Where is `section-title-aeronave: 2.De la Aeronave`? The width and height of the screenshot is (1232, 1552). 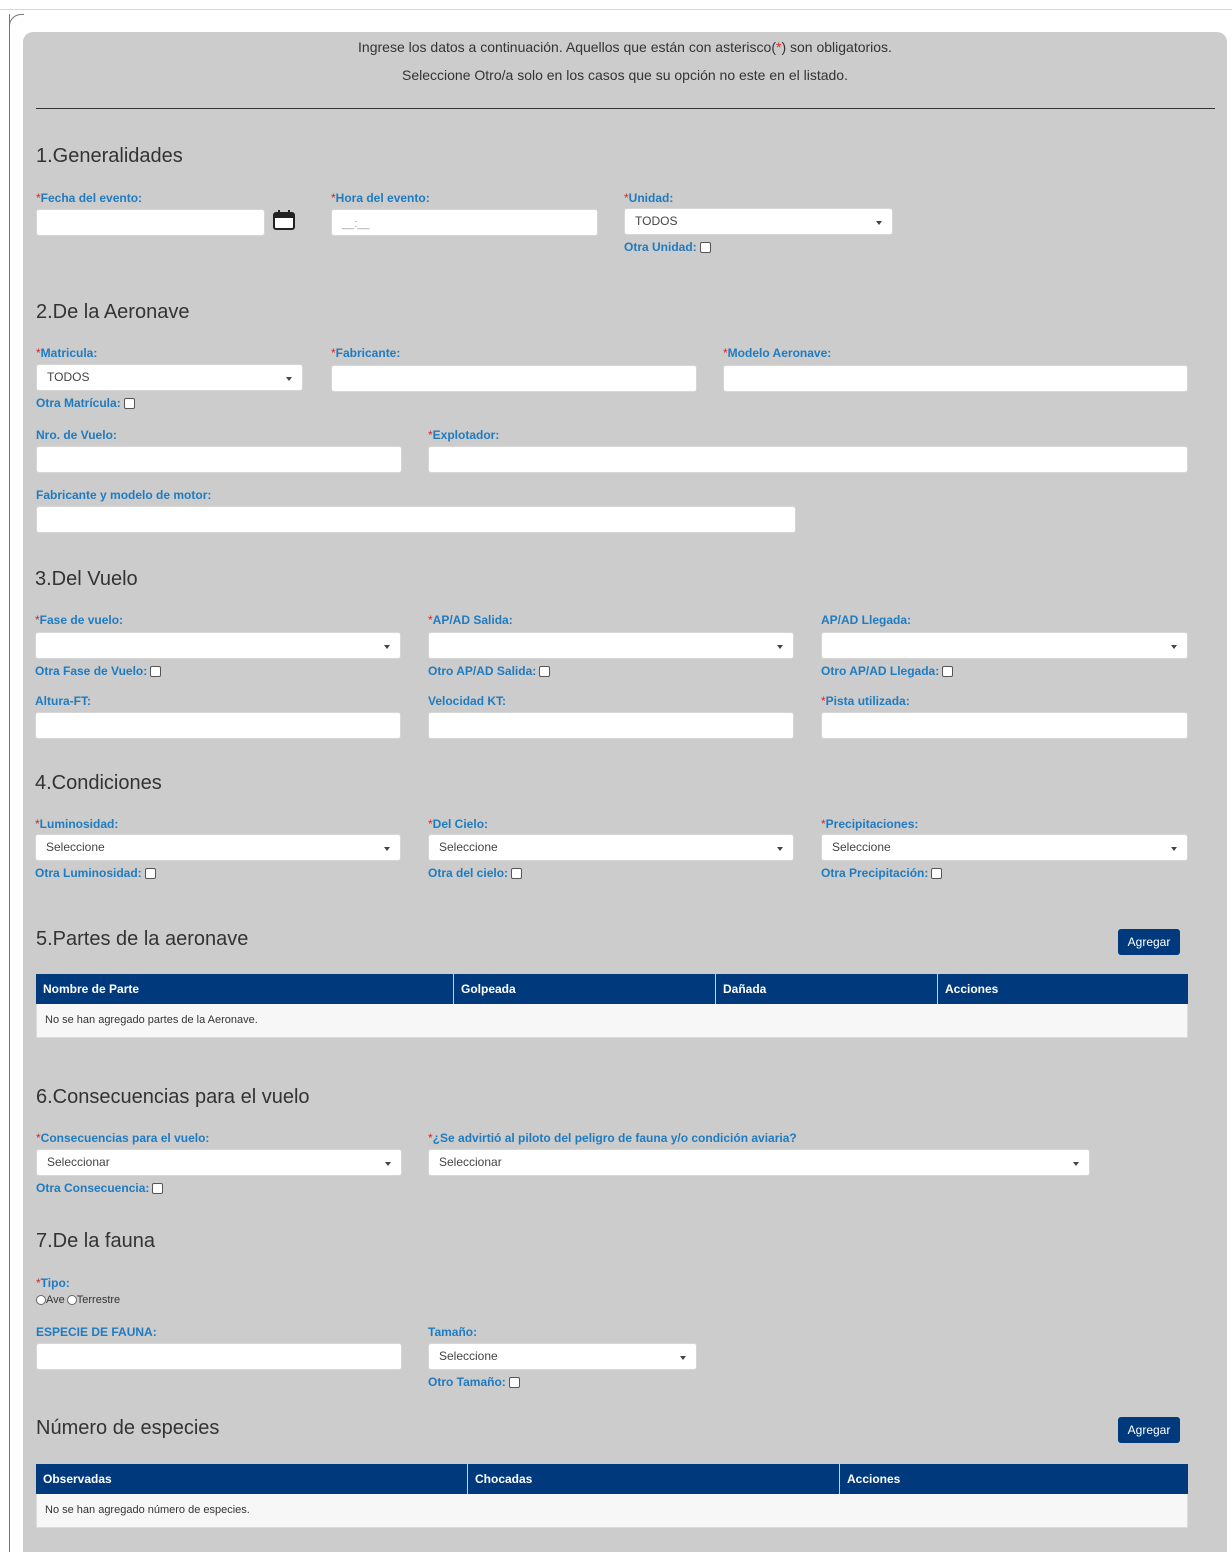 section-title-aeronave: 2.De la Aeronave is located at coordinates (113, 312).